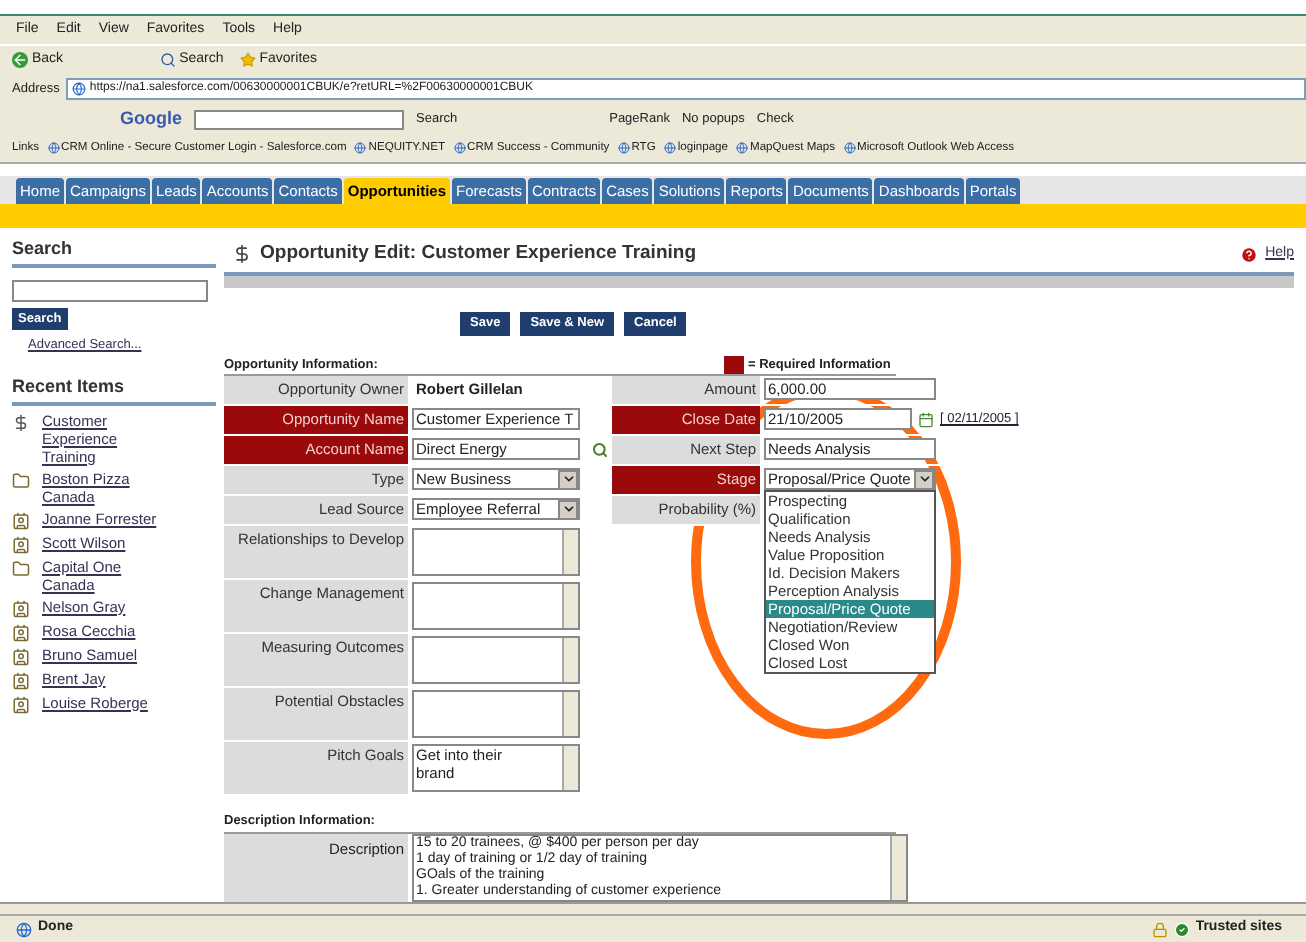  I want to click on page-title: Opportunity Edit: Customer Experience Training, so click(478, 254).